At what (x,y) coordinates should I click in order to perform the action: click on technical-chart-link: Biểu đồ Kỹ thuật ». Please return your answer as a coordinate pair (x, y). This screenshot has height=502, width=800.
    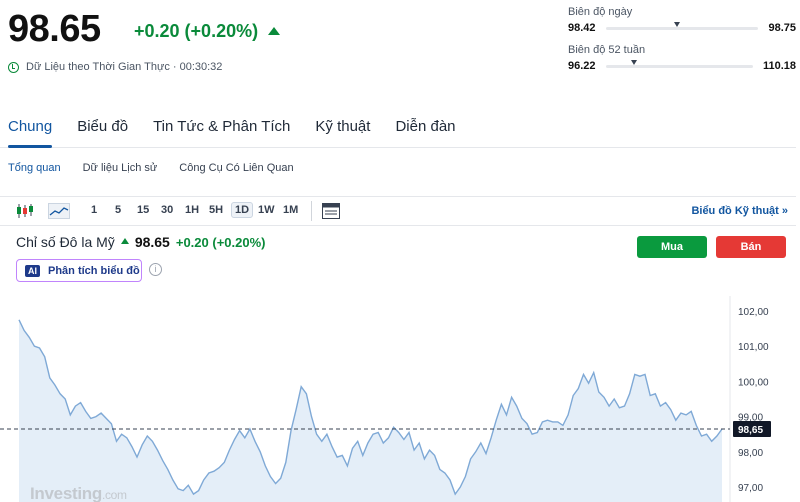
    Looking at the image, I should click on (739, 211).